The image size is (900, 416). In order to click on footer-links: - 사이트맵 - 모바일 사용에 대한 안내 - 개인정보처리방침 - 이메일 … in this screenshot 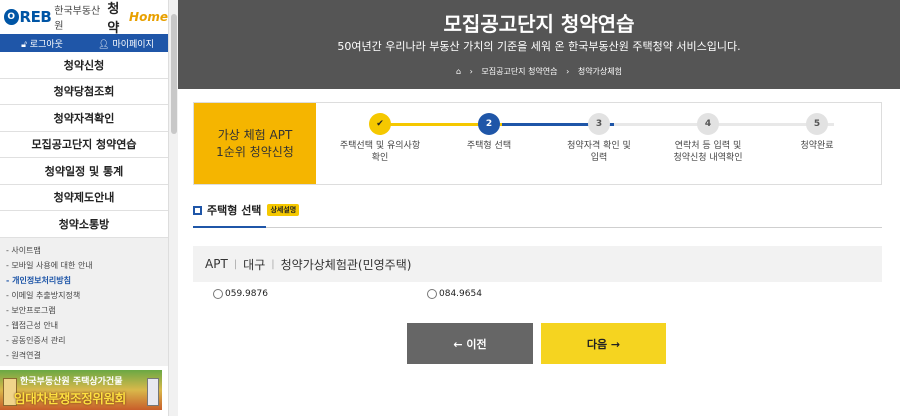, I will do `click(84, 301)`.